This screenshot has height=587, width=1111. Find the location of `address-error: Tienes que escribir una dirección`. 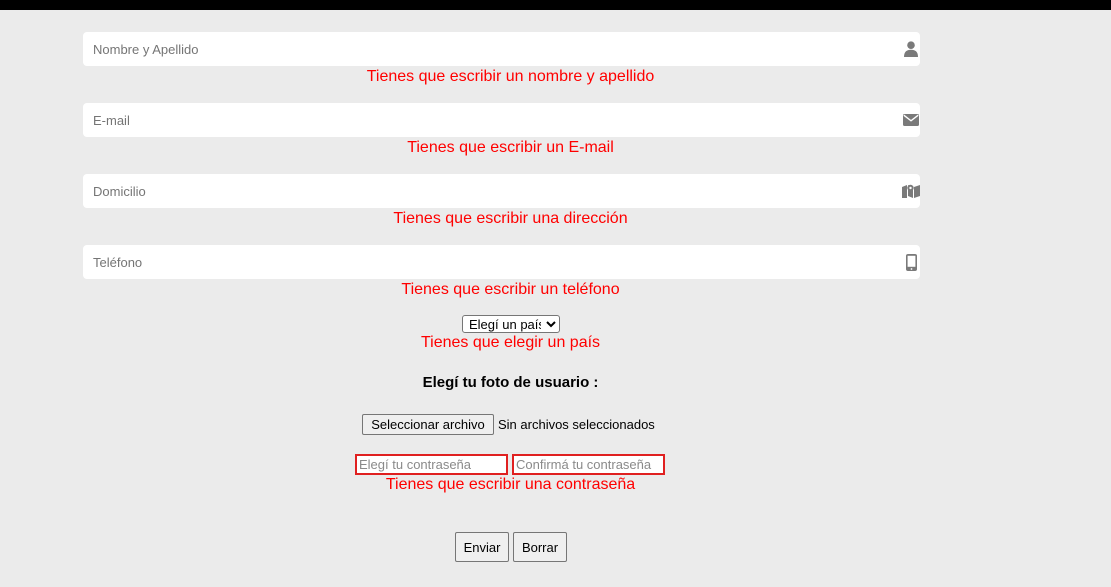

address-error: Tienes que escribir una dirección is located at coordinates (510, 218).